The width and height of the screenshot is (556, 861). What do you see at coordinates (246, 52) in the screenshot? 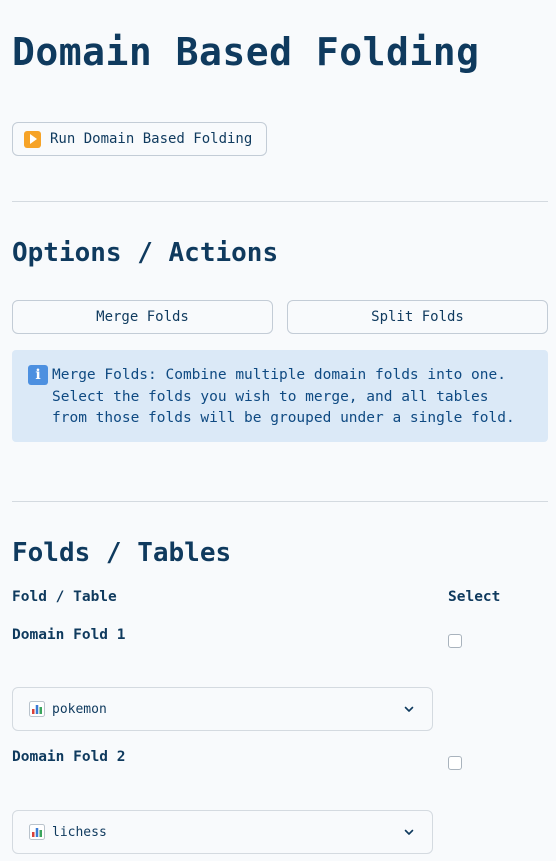
I see `page-title: Domain Based Folding` at bounding box center [246, 52].